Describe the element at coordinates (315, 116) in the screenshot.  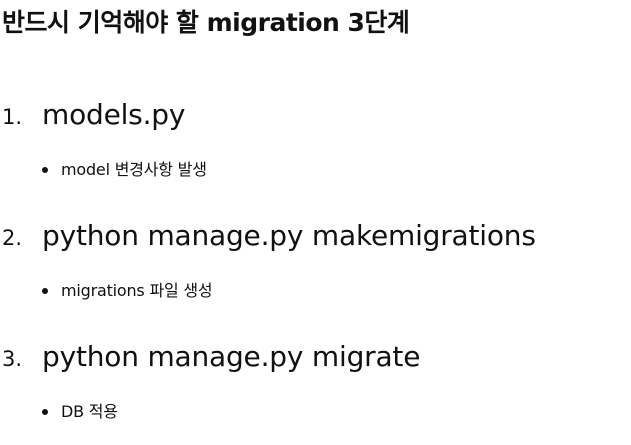
I see `step-heading: 1. models.py` at that location.